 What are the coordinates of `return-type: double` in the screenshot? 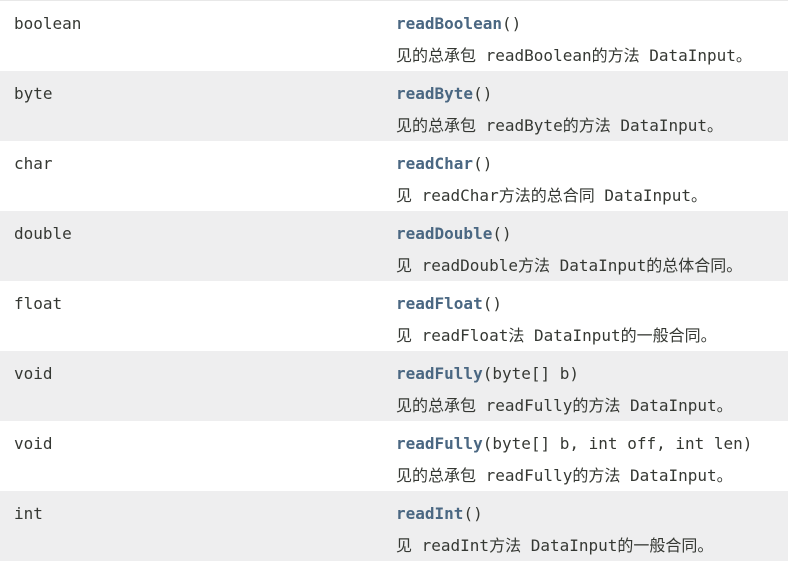 It's located at (43, 233).